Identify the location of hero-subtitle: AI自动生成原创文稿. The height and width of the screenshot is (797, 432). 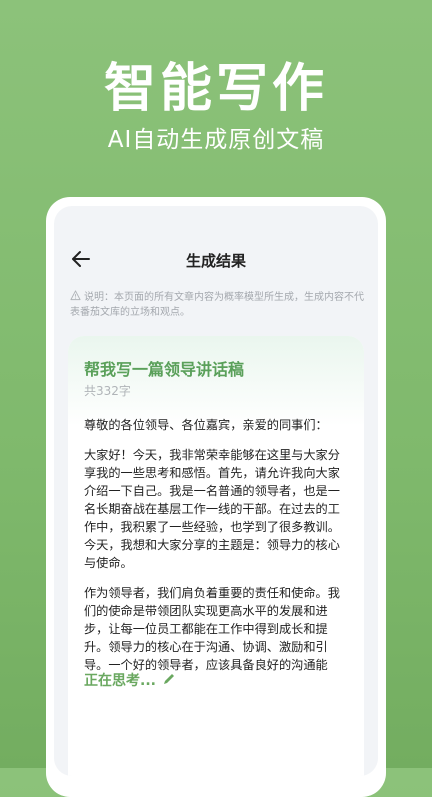
(216, 140).